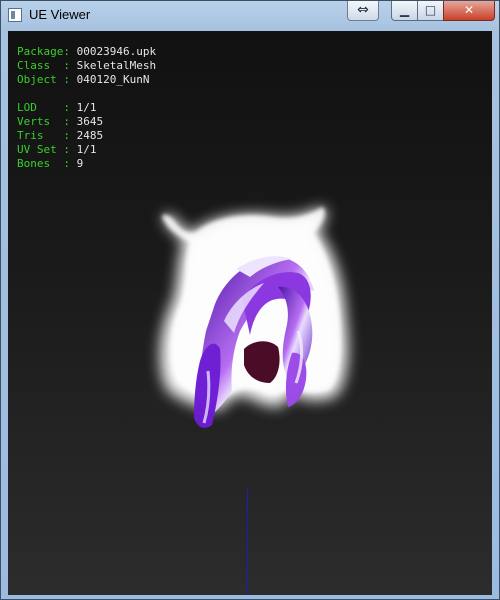  What do you see at coordinates (469, 11) in the screenshot?
I see `close-button: ✕` at bounding box center [469, 11].